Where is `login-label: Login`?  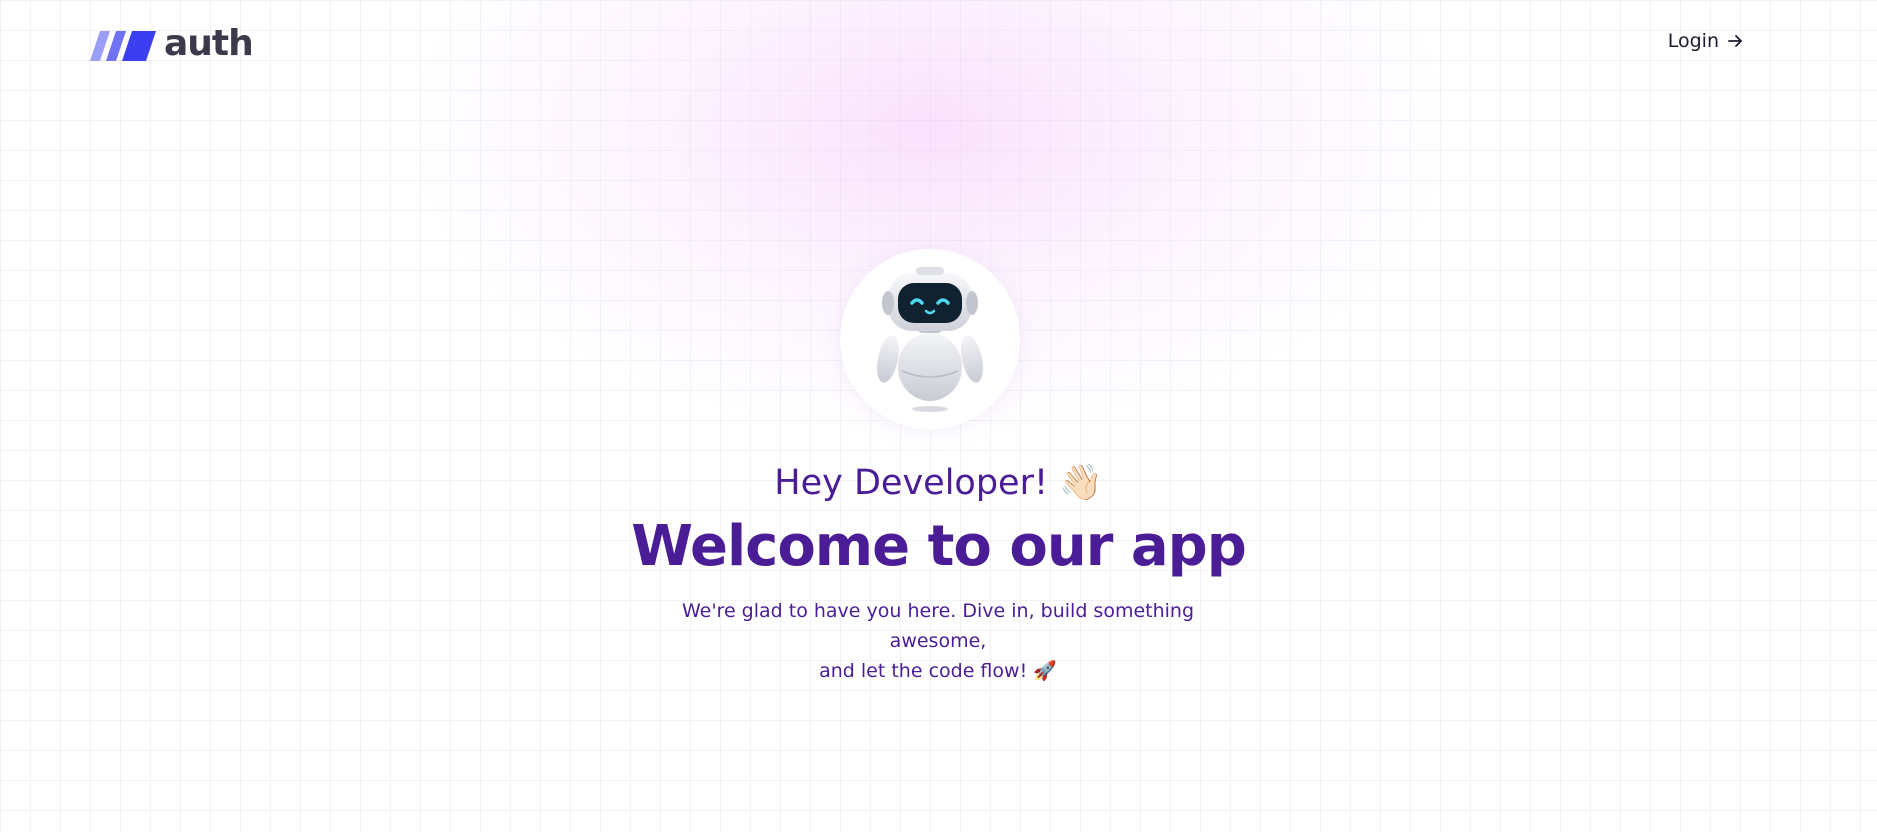
login-label: Login is located at coordinates (1693, 41).